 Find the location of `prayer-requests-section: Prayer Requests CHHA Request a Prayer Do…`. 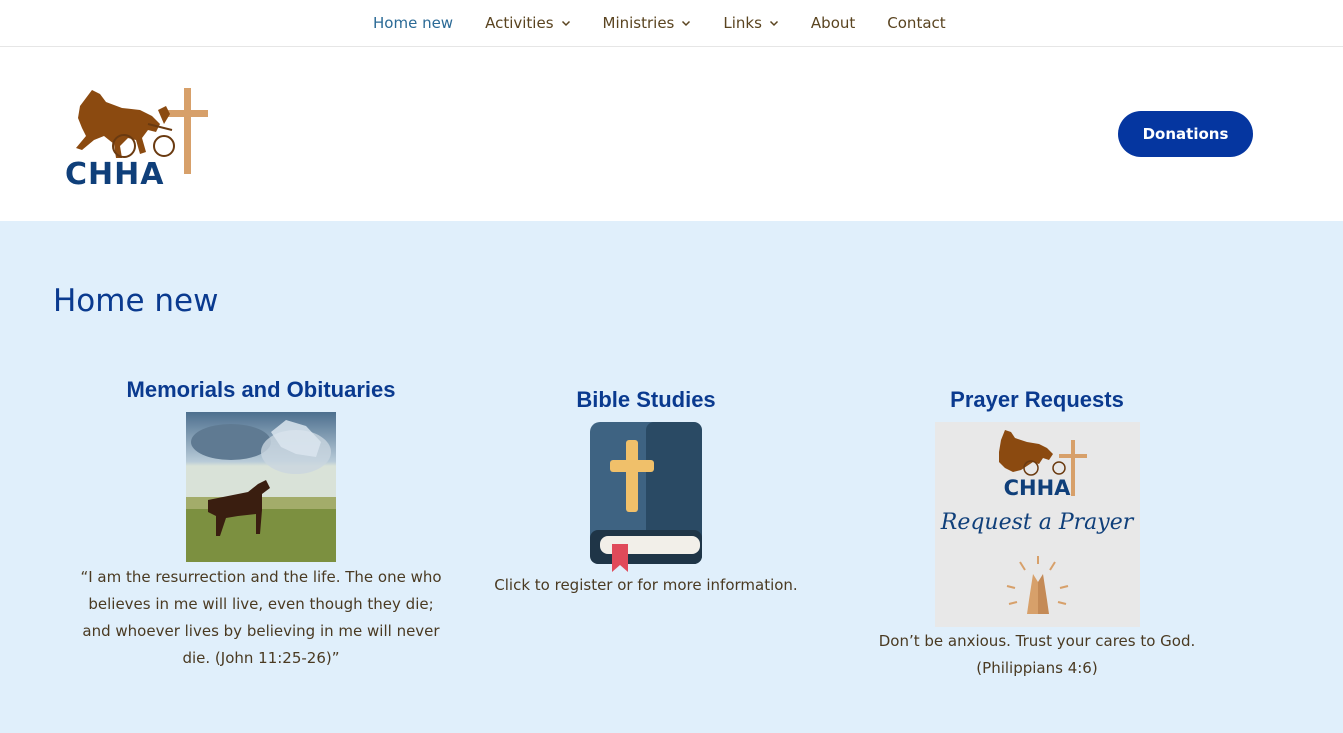

prayer-requests-section: Prayer Requests CHHA Request a Prayer Do… is located at coordinates (1037, 534).